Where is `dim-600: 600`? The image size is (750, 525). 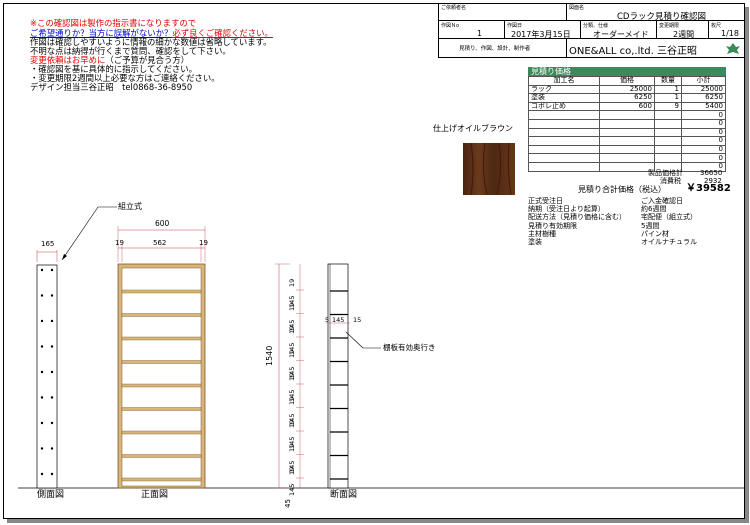 dim-600: 600 is located at coordinates (162, 223).